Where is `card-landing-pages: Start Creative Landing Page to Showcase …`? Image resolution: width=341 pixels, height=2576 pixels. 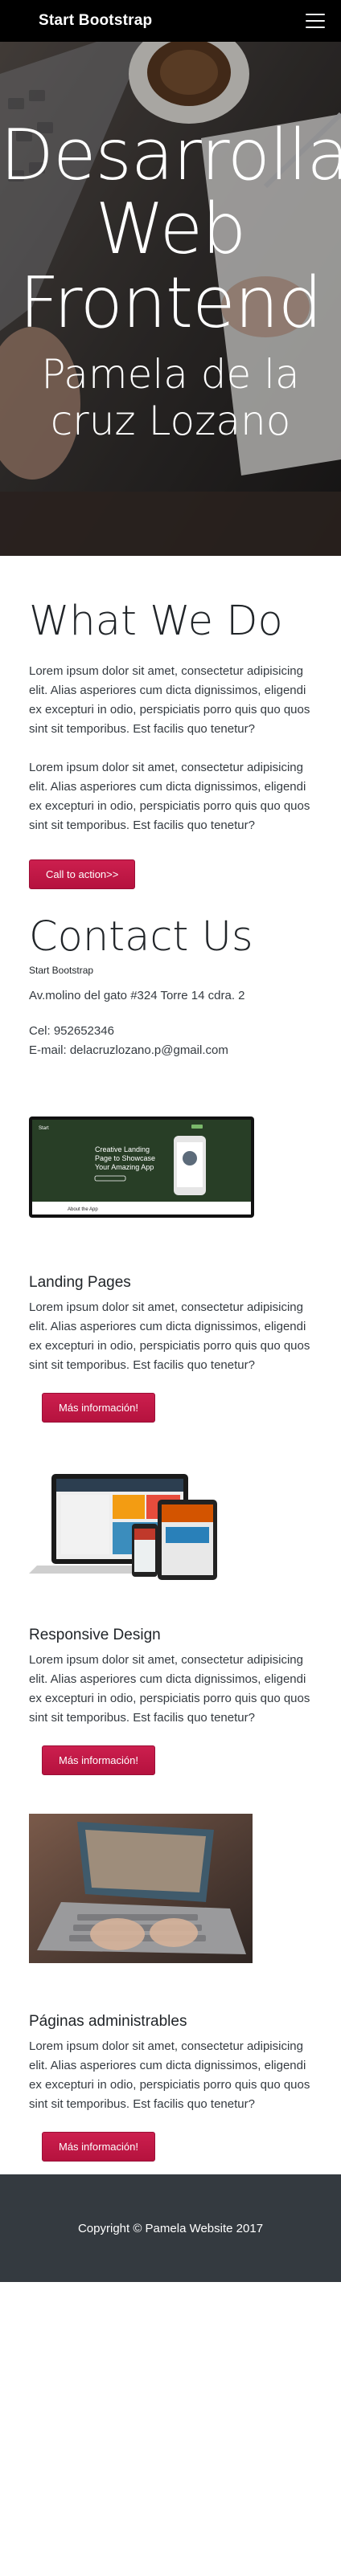
card-landing-pages: Start Creative Landing Page to Showcase … is located at coordinates (170, 1270).